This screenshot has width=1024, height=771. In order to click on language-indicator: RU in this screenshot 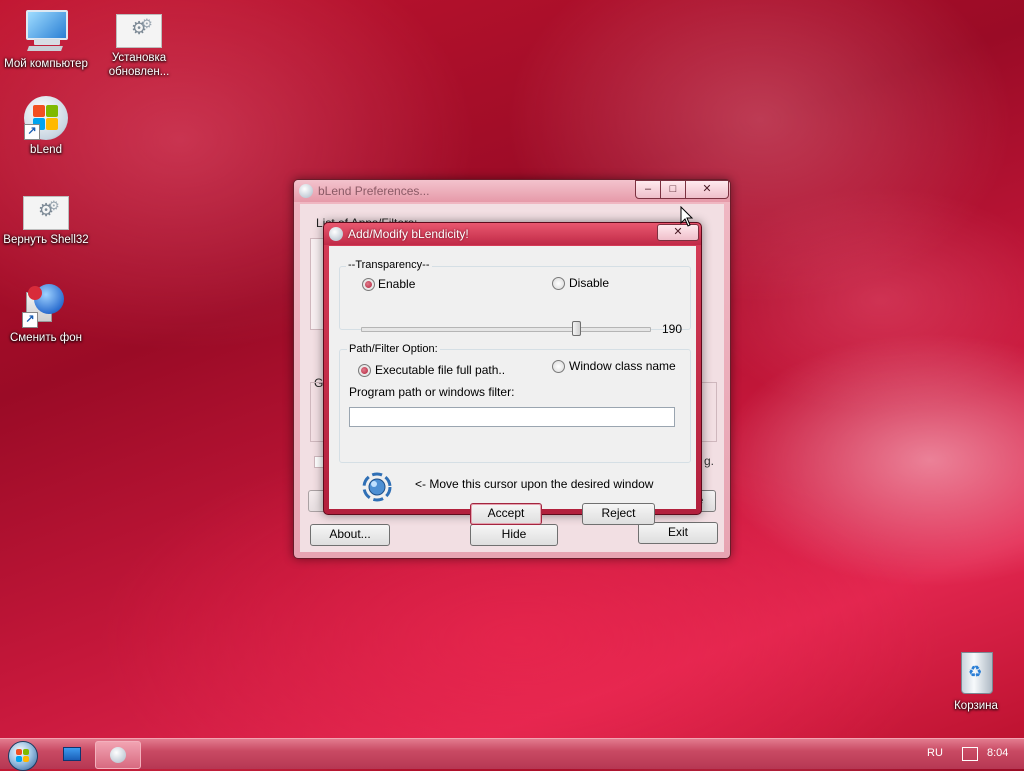, I will do `click(935, 753)`.